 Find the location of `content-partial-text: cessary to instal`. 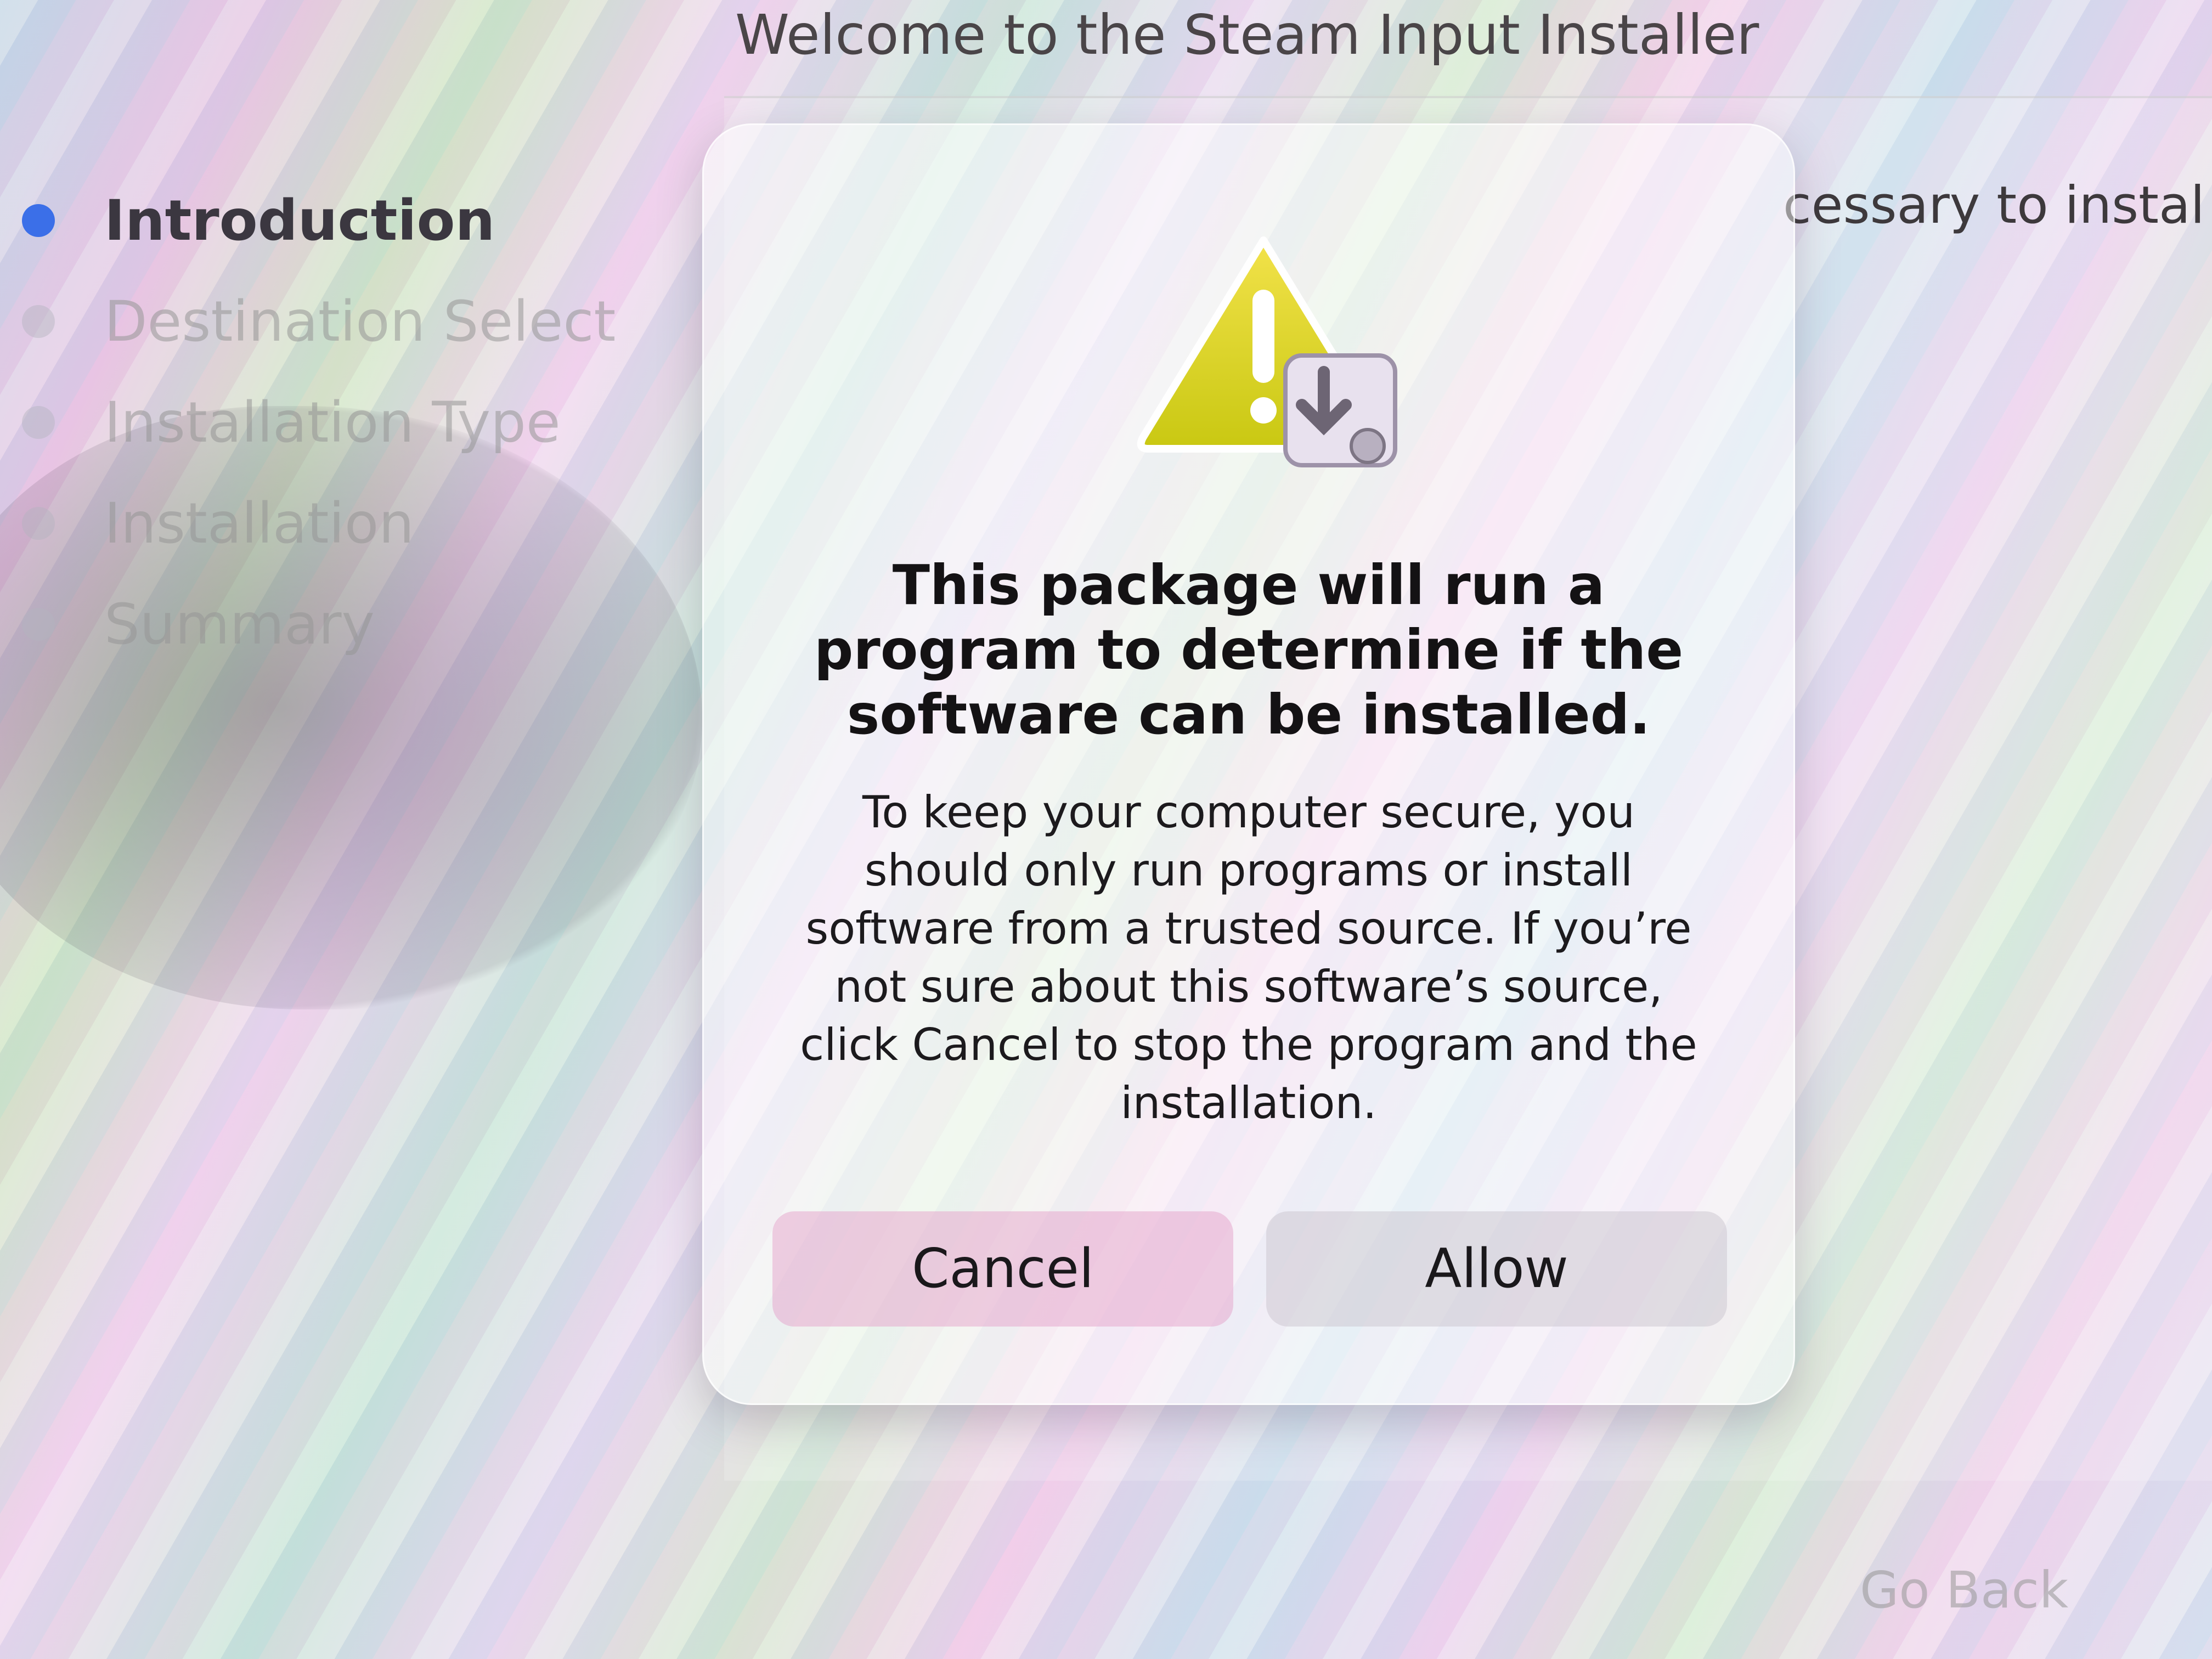

content-partial-text: cessary to instal is located at coordinates (1994, 205).